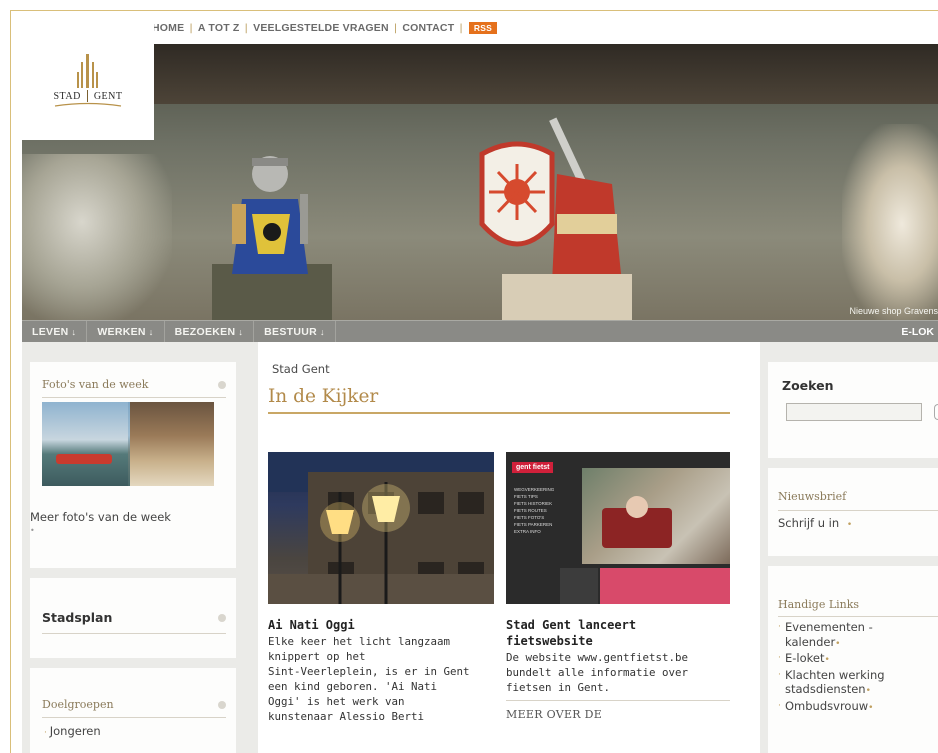  What do you see at coordinates (480, 74) in the screenshot?
I see `hero-shelf-backdrop` at bounding box center [480, 74].